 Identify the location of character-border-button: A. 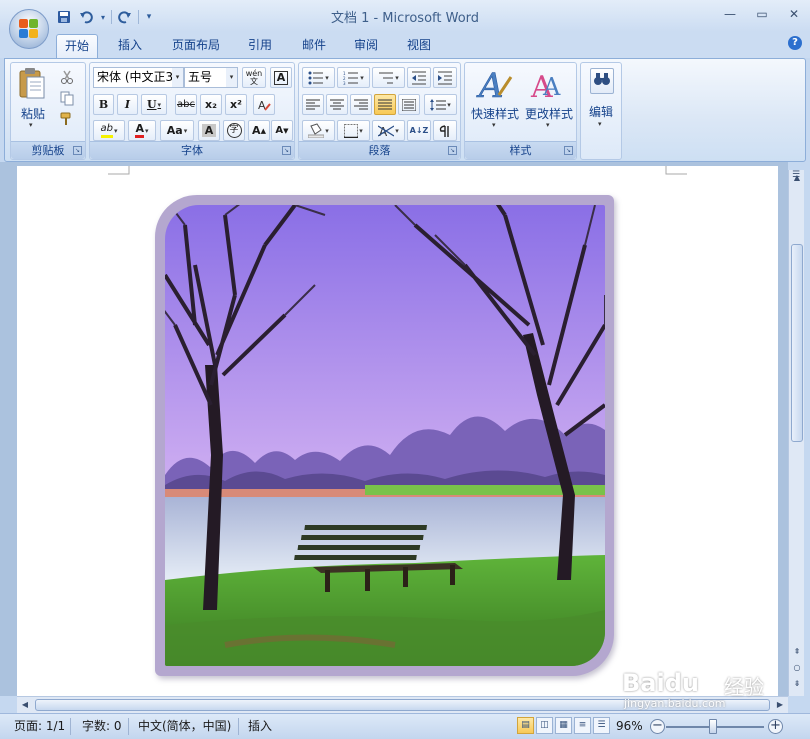
(281, 77).